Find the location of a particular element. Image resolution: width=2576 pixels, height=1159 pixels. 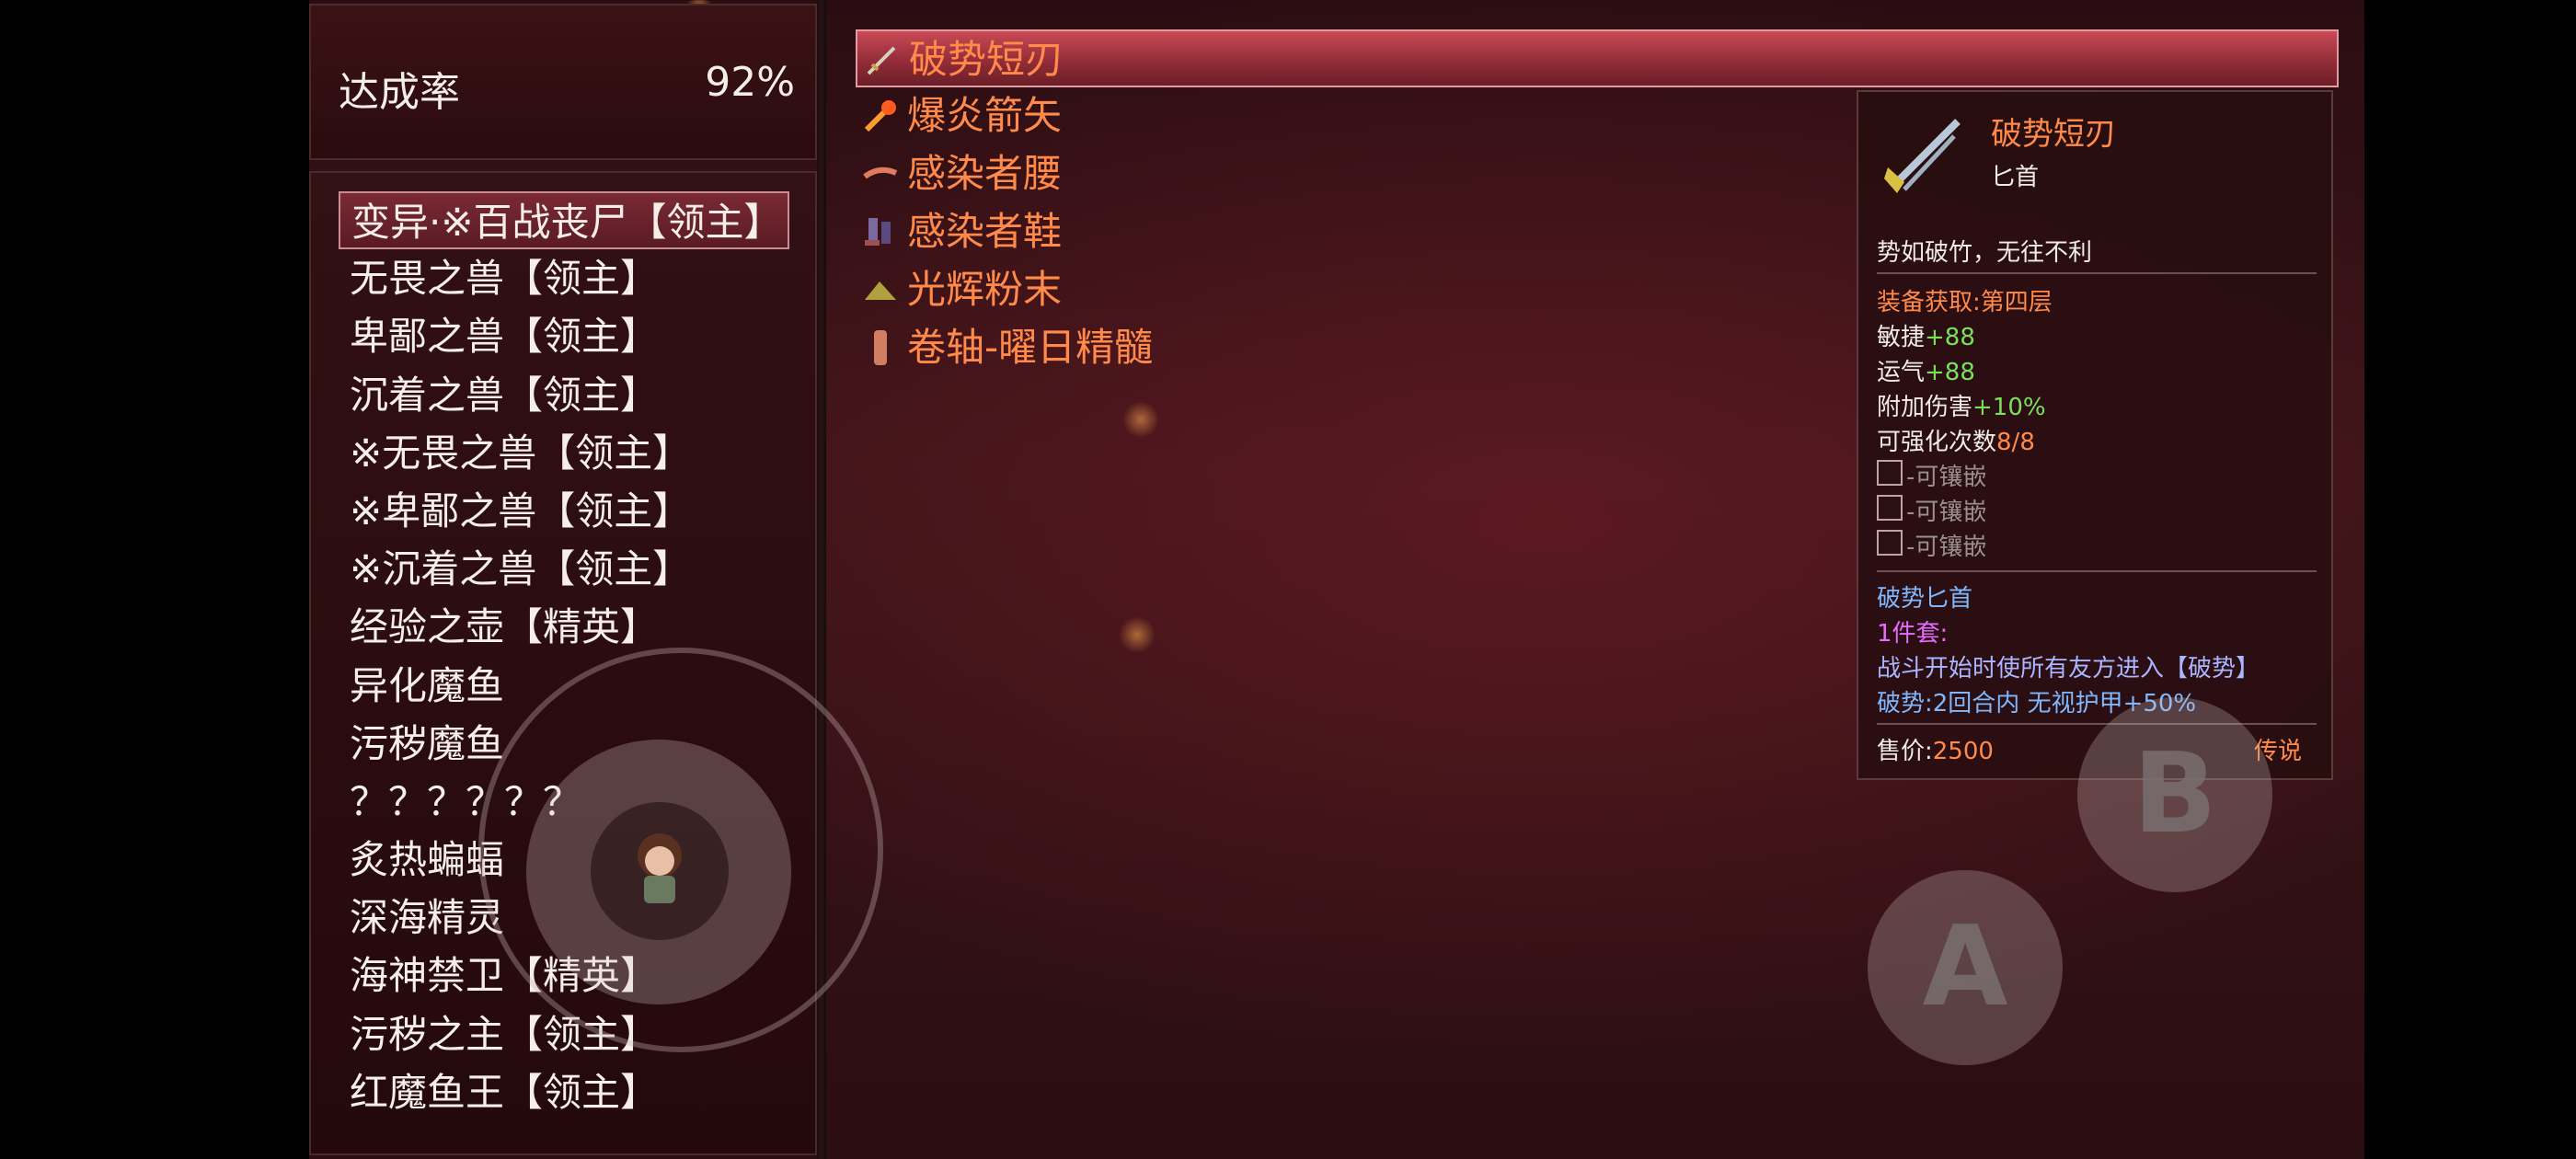

price-line: 售价:2500 is located at coordinates (1936, 749).